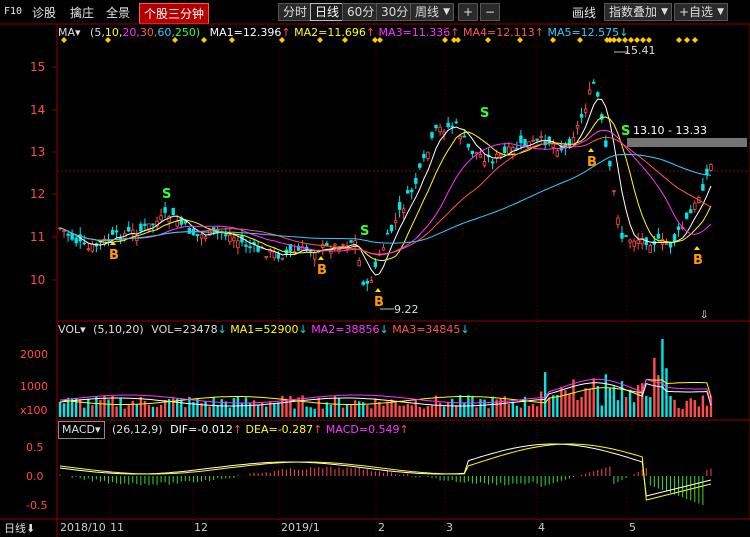 The width and height of the screenshot is (750, 537). Describe the element at coordinates (34, 382) in the screenshot. I see `volume-axis: 2000 1000 x100` at that location.